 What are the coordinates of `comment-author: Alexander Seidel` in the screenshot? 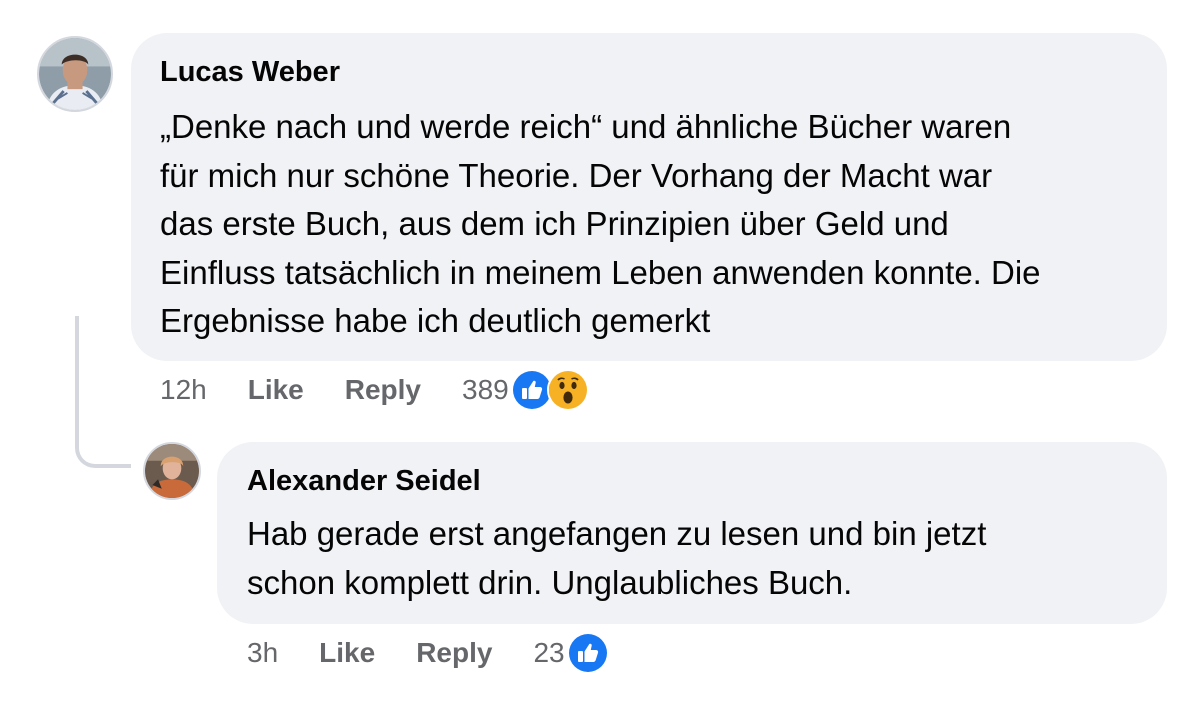 It's located at (693, 481).